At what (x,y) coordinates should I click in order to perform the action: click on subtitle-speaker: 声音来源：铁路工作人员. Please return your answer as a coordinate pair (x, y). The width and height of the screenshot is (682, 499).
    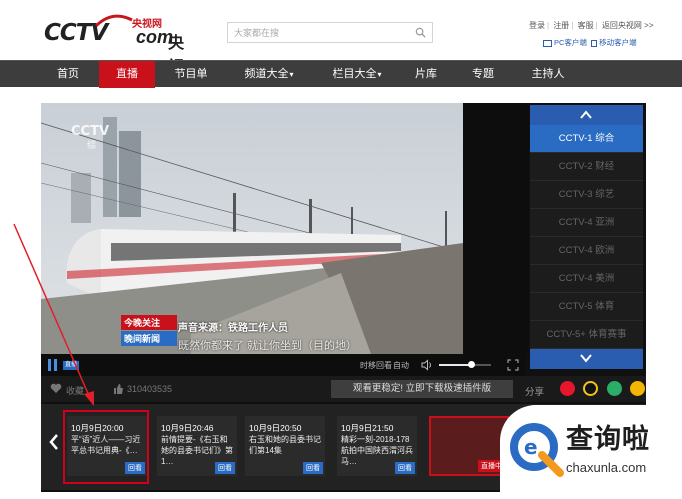
    Looking at the image, I should click on (233, 328).